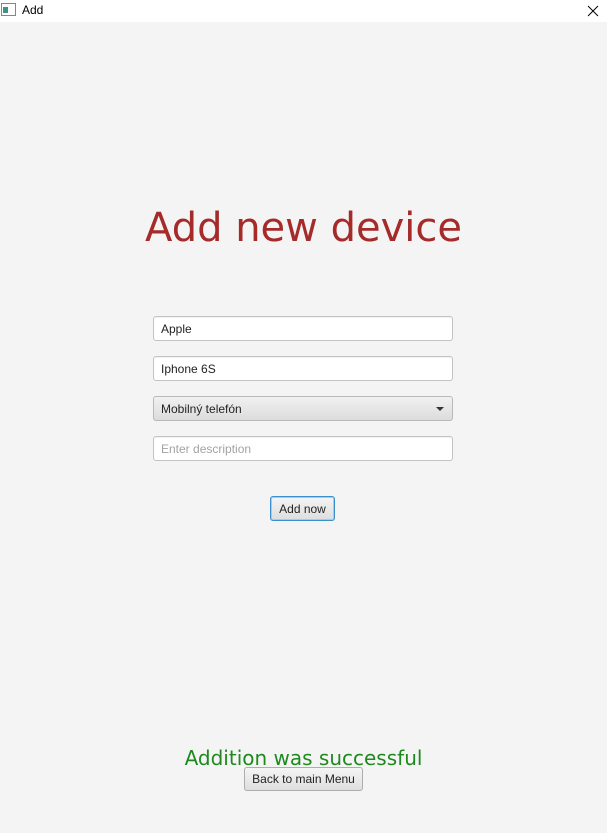  What do you see at coordinates (303, 228) in the screenshot?
I see `page-title: Add new device` at bounding box center [303, 228].